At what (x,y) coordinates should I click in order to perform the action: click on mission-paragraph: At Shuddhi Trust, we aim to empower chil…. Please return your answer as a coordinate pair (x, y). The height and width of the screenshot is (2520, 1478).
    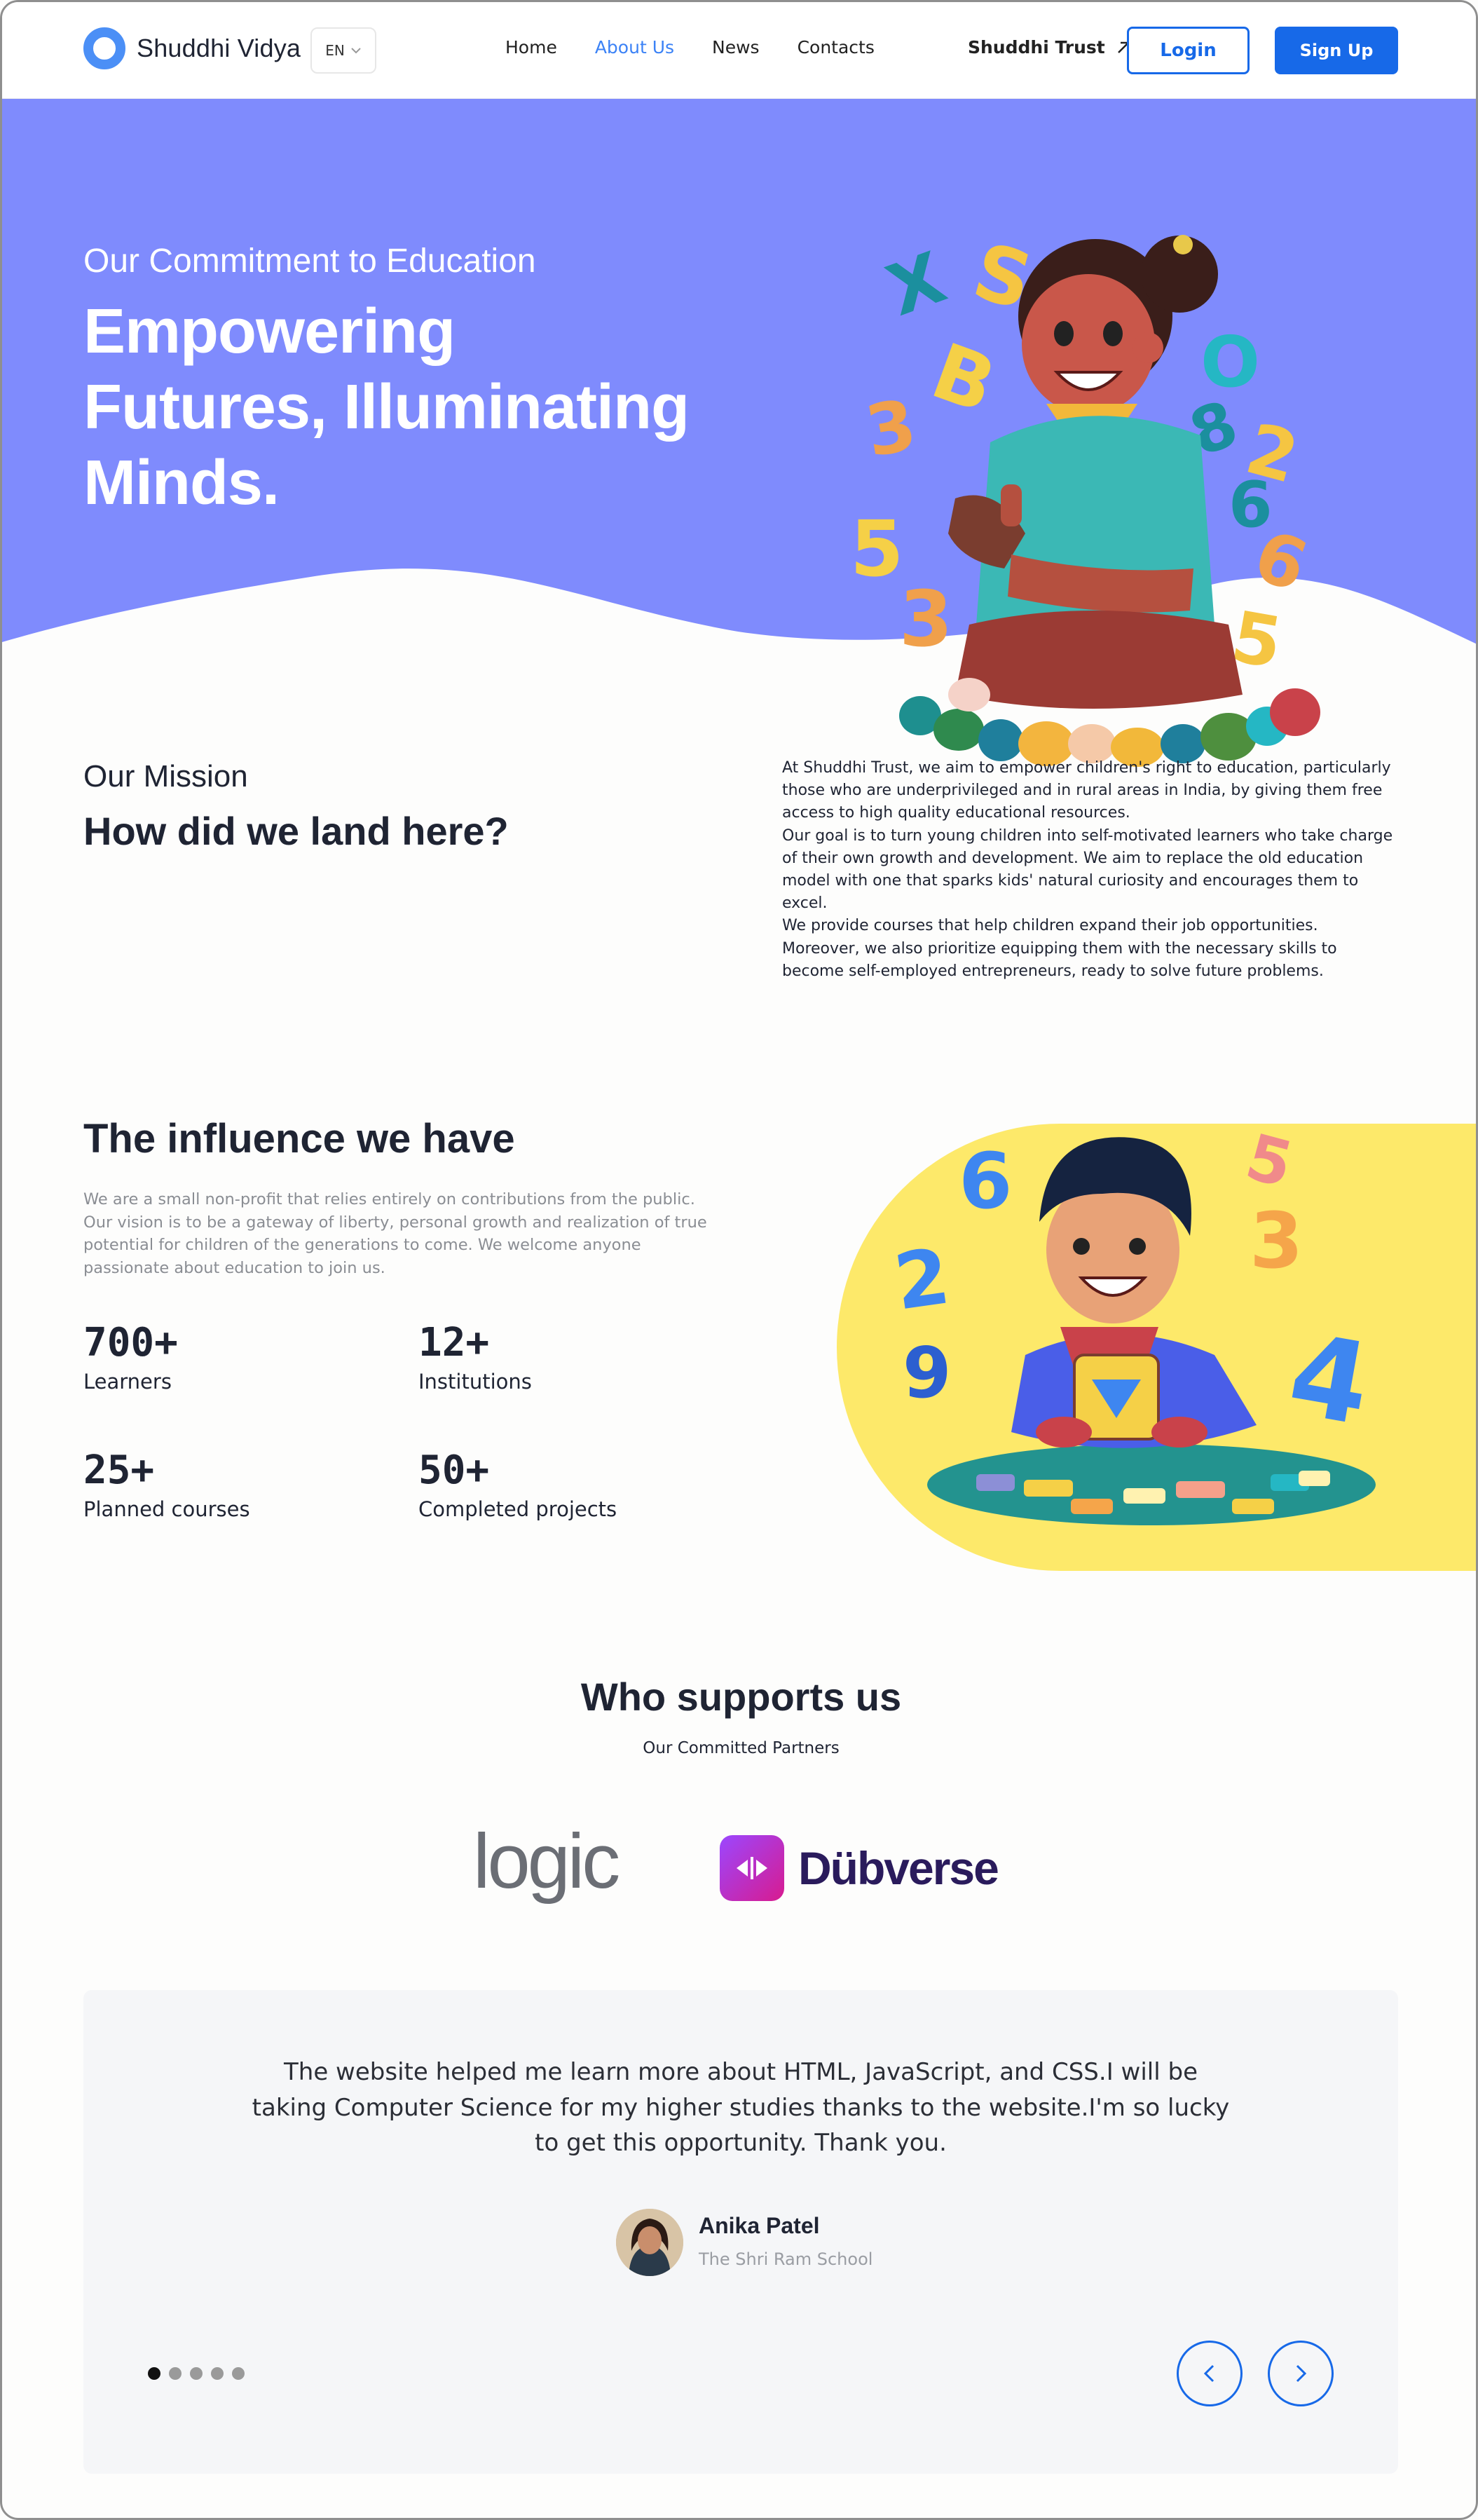
    Looking at the image, I should click on (1086, 791).